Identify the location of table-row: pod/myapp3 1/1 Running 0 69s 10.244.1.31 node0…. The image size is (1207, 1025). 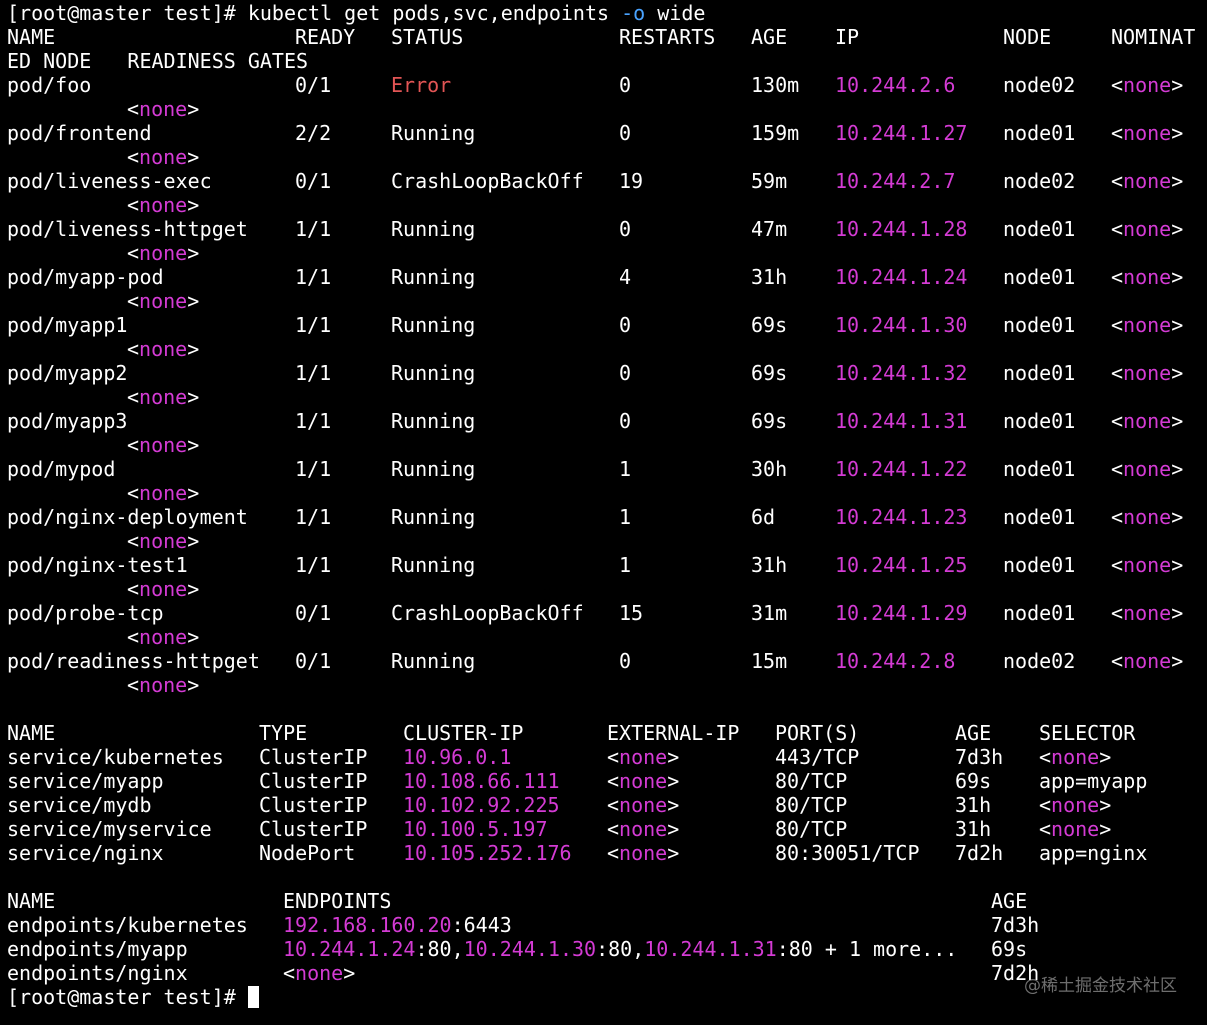
(607, 421).